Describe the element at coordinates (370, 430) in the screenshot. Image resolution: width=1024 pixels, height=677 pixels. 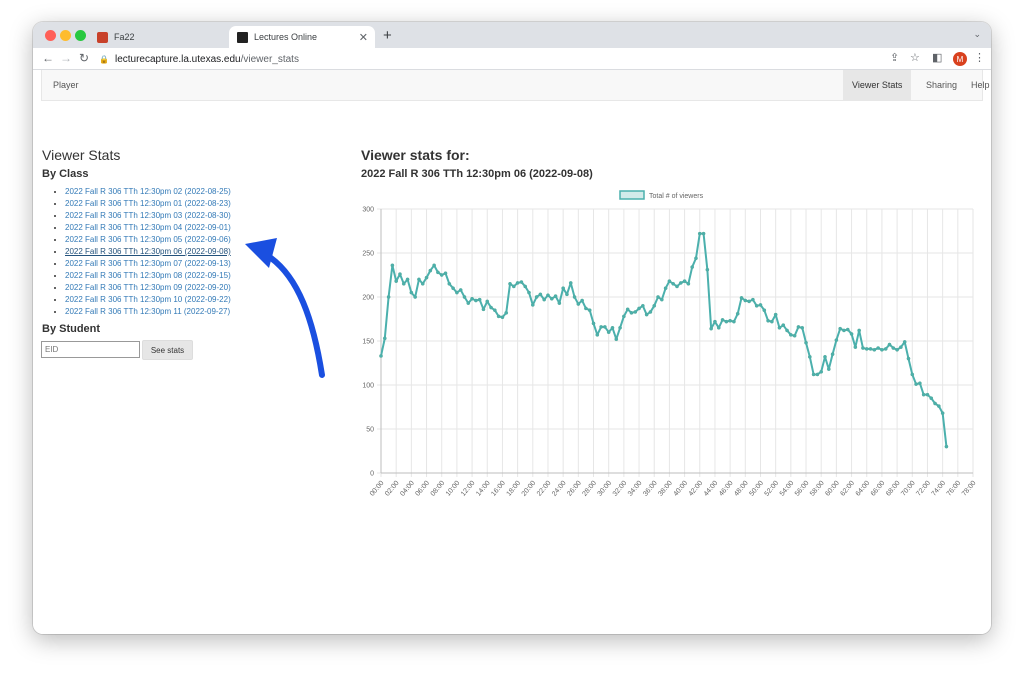
I see `y-tick-label: 50` at that location.